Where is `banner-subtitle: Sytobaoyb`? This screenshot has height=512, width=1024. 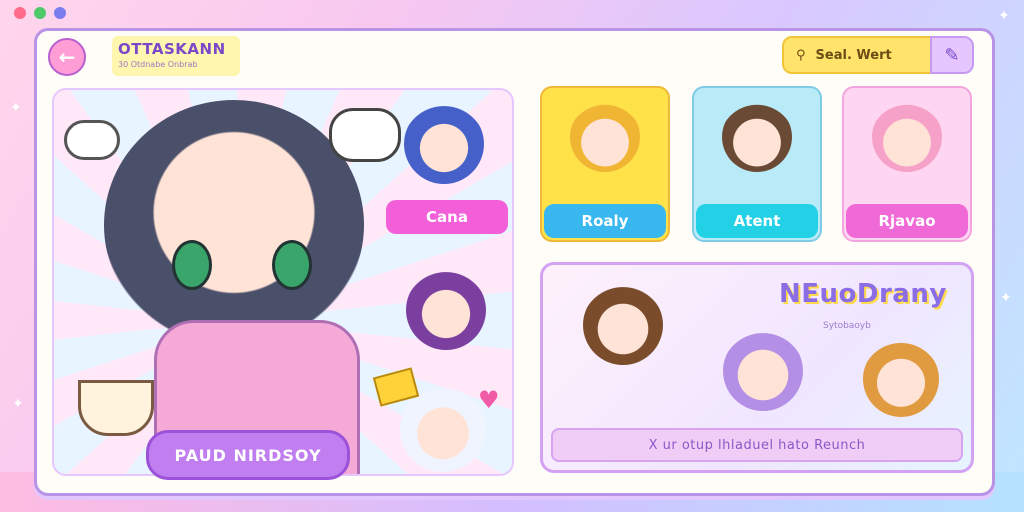 banner-subtitle: Sytobaoyb is located at coordinates (847, 326).